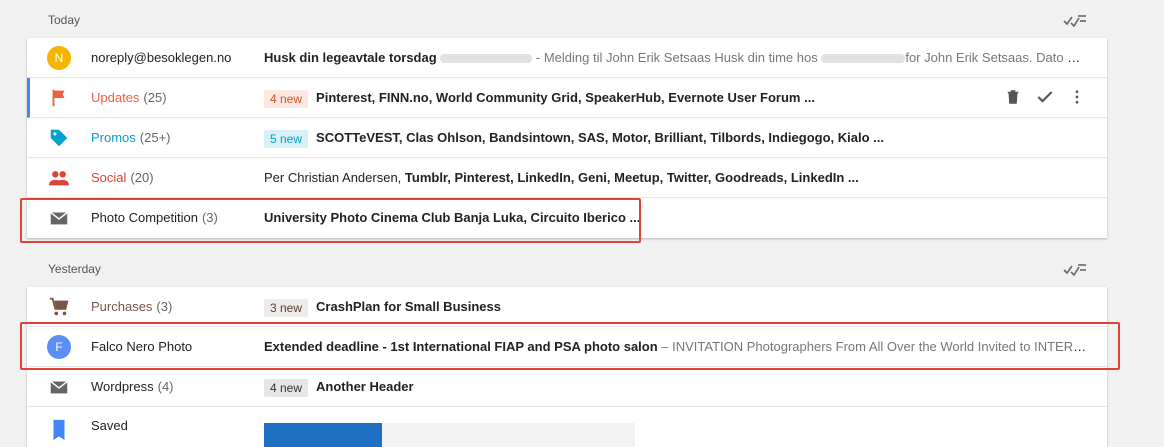 Image resolution: width=1164 pixels, height=447 pixels. I want to click on saved-thumbnail, so click(323, 435).